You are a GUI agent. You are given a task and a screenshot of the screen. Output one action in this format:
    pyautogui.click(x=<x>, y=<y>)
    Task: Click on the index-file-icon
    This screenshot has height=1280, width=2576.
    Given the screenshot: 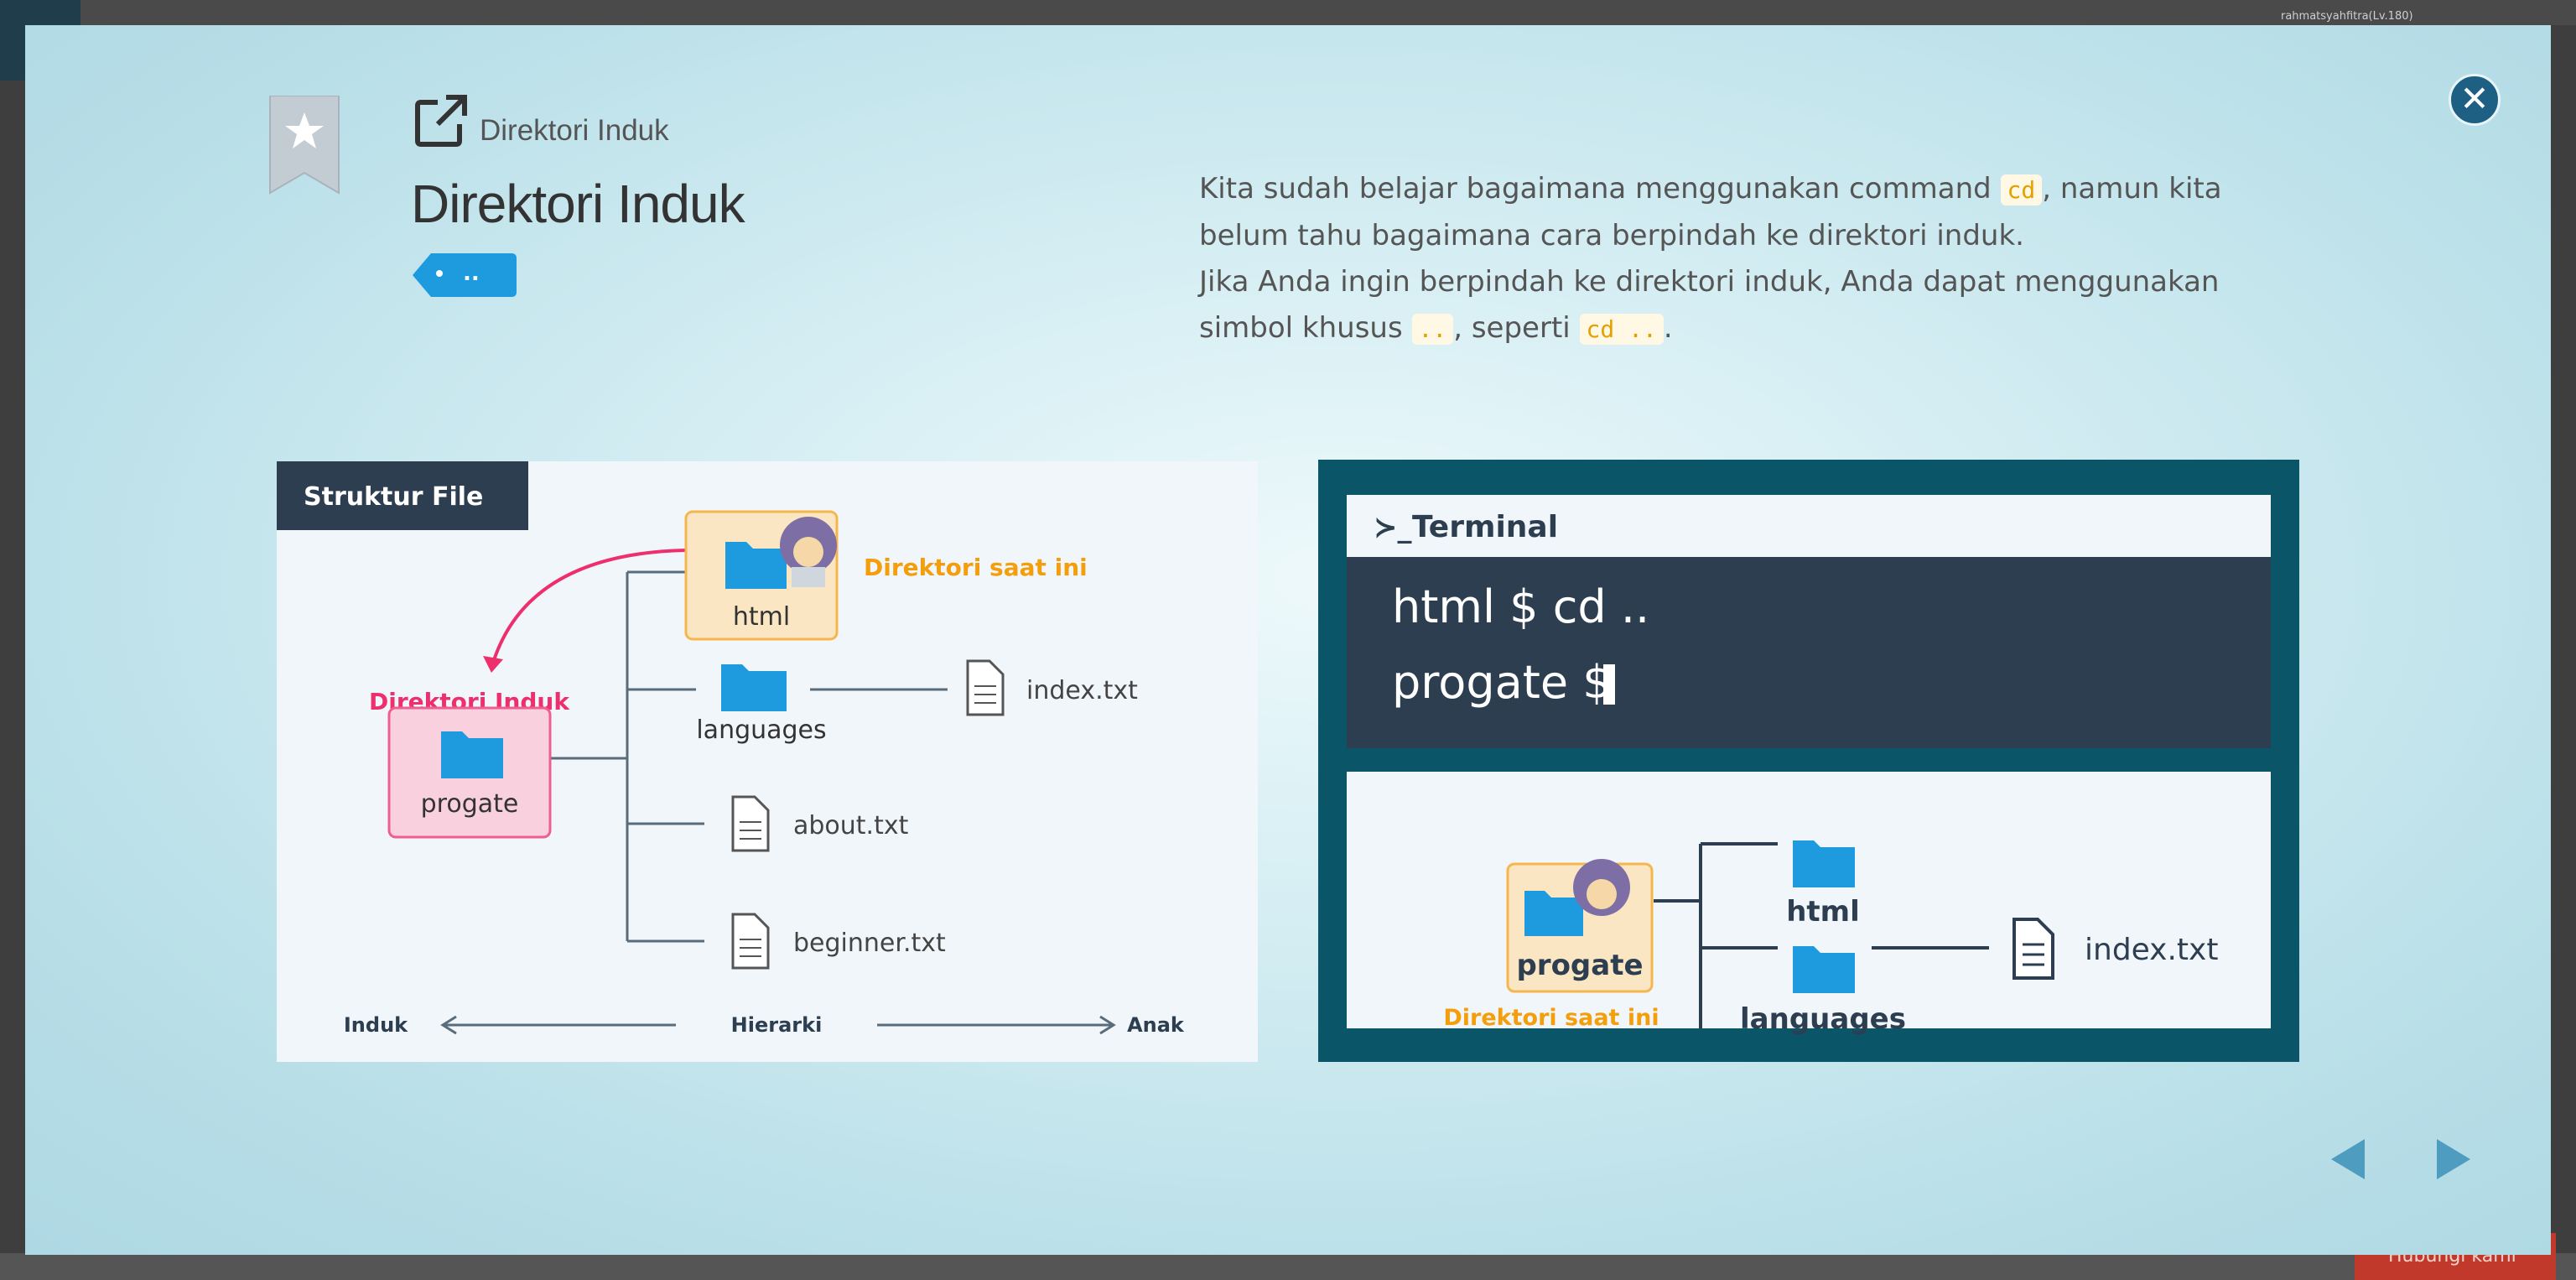 What is the action you would take?
    pyautogui.click(x=986, y=687)
    